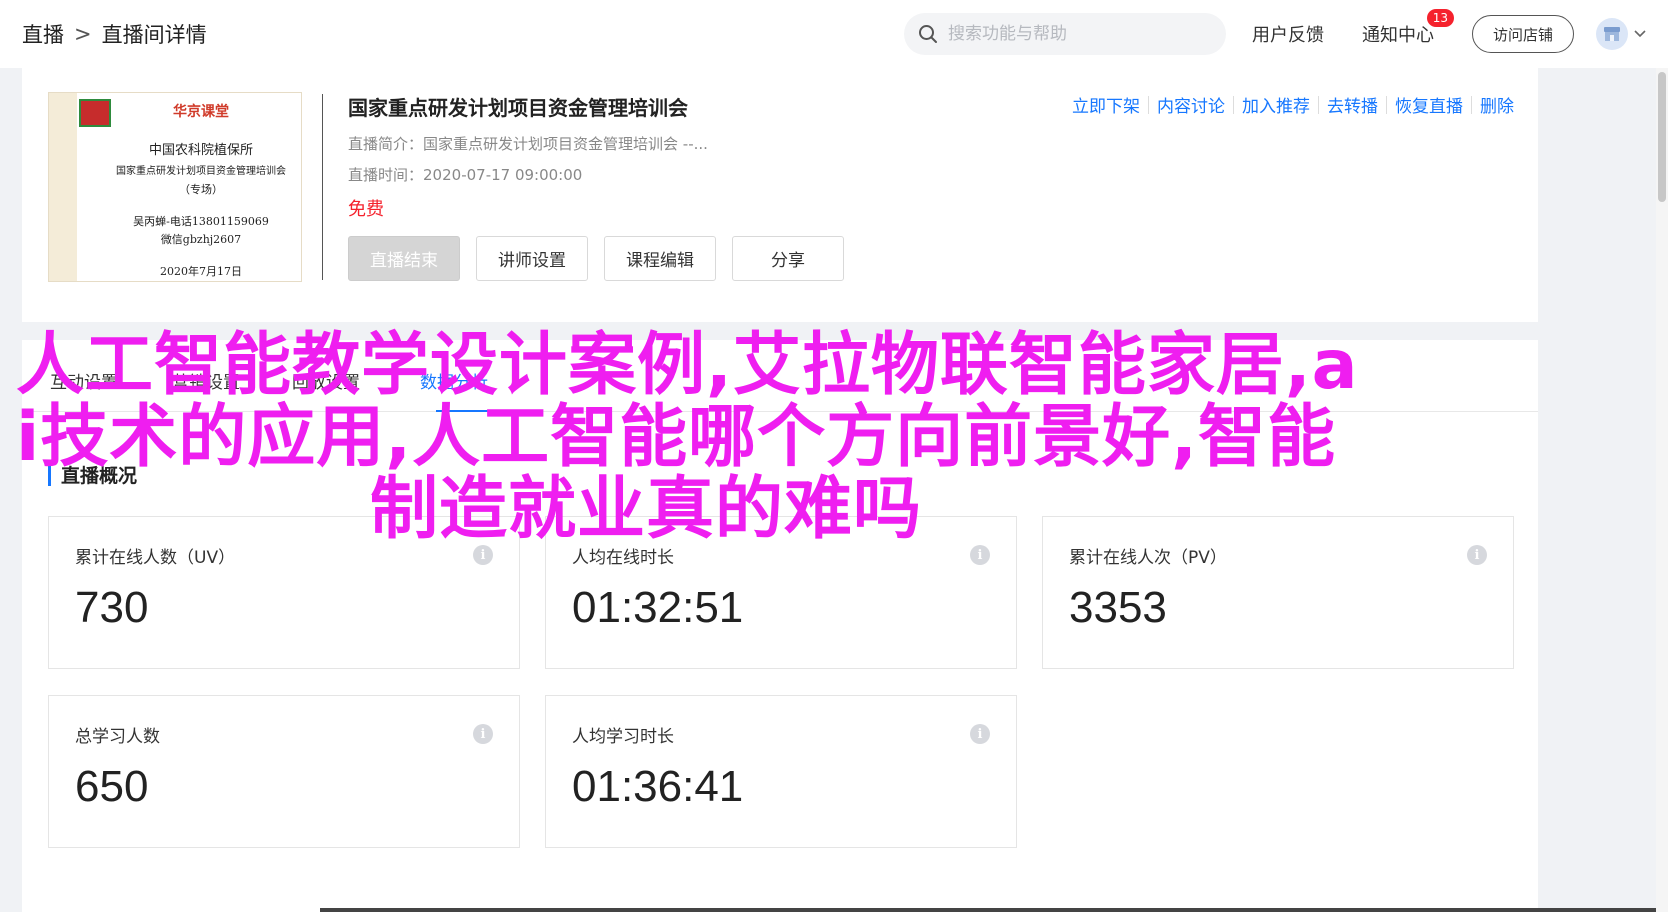  Describe the element at coordinates (284, 592) in the screenshot. I see `stat-card-uv: 累计在线人数（UV） 730 i` at that location.